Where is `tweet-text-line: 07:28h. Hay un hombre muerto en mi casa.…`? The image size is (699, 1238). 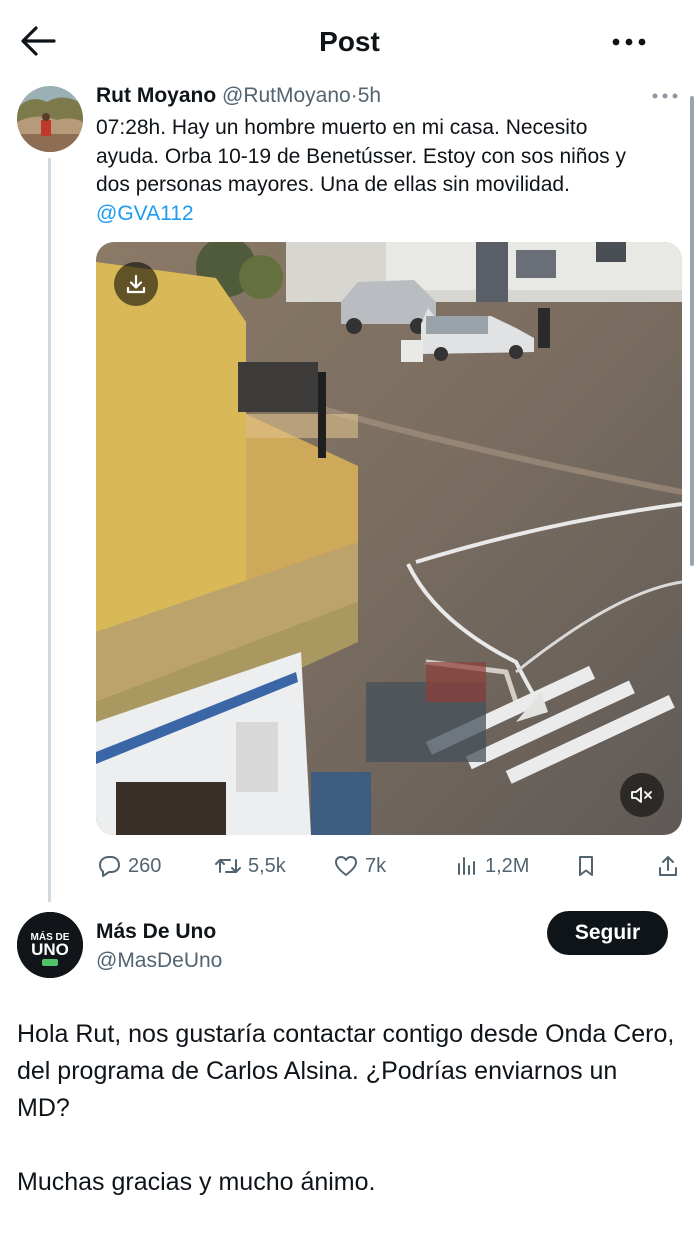 tweet-text-line: 07:28h. Hay un hombre muerto en mi casa.… is located at coordinates (342, 127).